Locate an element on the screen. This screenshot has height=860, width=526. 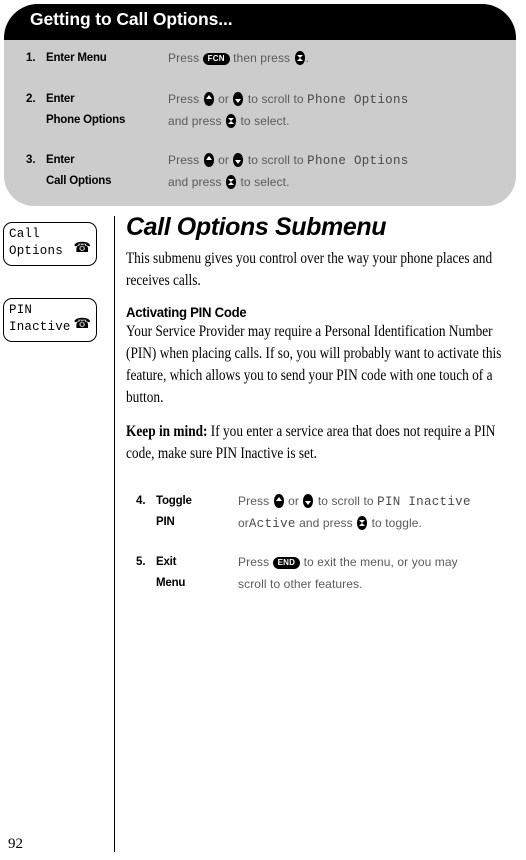
step-5-number: 5. is located at coordinates (141, 562).